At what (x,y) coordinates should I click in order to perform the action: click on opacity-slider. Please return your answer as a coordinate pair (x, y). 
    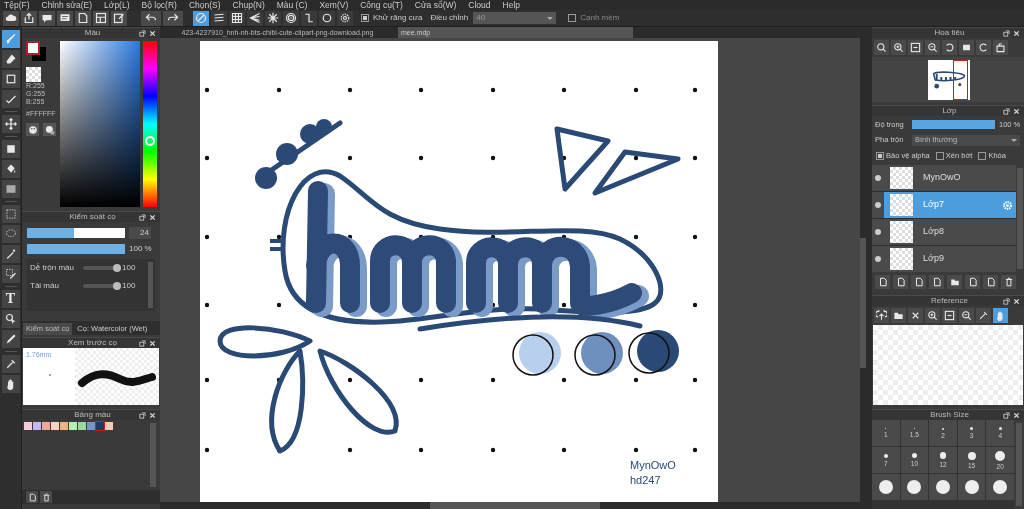
    Looking at the image, I should click on (953, 124).